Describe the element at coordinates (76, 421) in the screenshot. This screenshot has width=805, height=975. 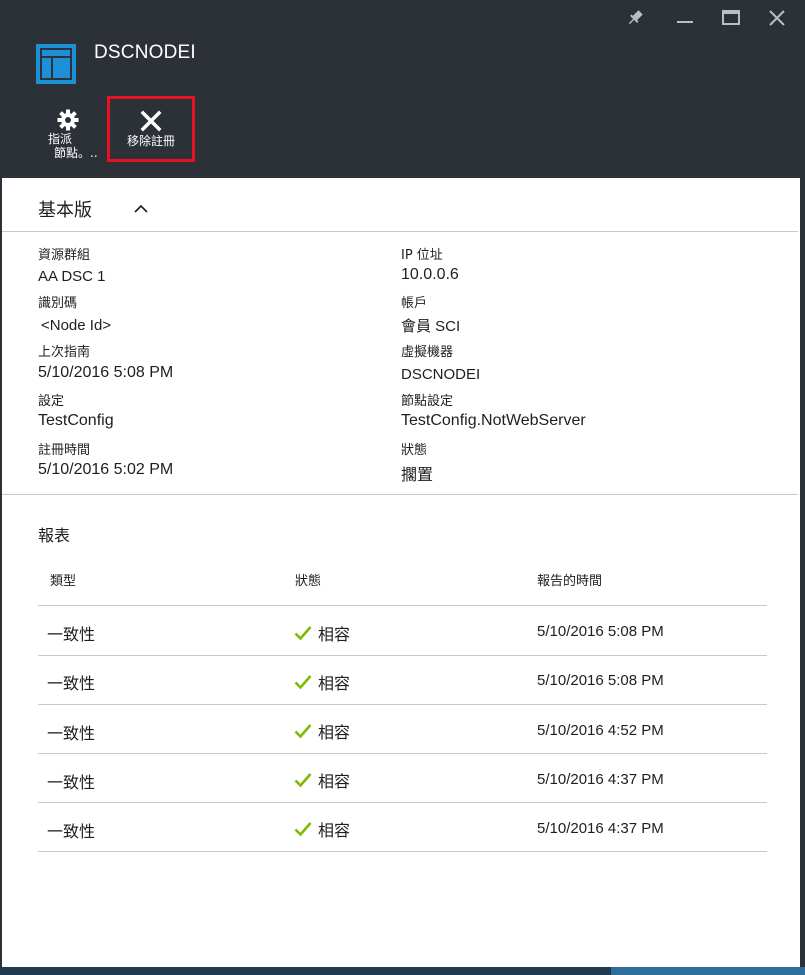
I see `configuration-value: TestConfig` at that location.